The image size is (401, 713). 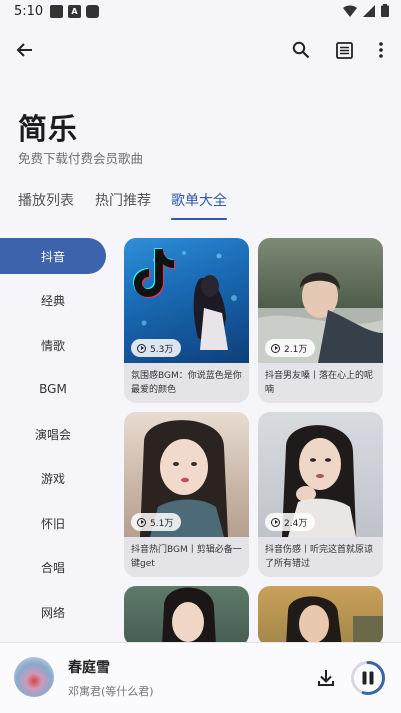 What do you see at coordinates (81, 158) in the screenshot?
I see `page-subtitle: 免费下载付费会员歌曲` at bounding box center [81, 158].